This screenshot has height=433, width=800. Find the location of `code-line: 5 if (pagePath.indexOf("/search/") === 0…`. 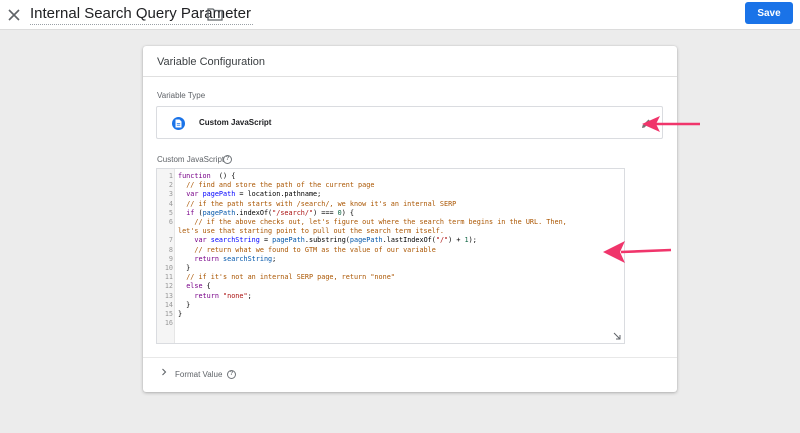

code-line: 5 if (pagePath.indexOf("/search/") === 0… is located at coordinates (390, 213).